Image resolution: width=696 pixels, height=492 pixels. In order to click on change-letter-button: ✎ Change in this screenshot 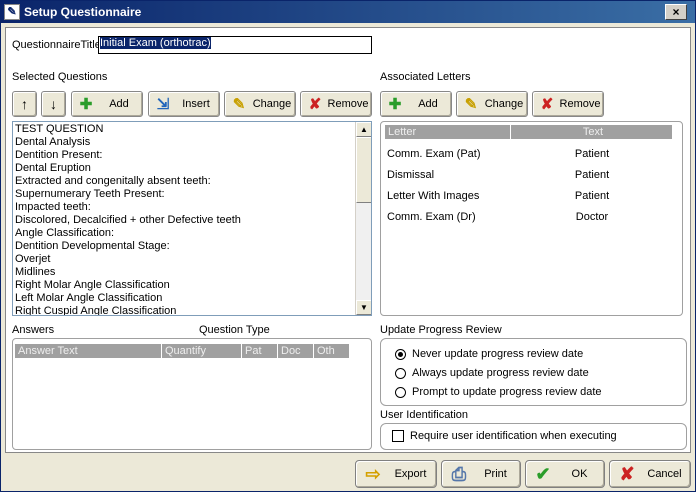, I will do `click(492, 104)`.